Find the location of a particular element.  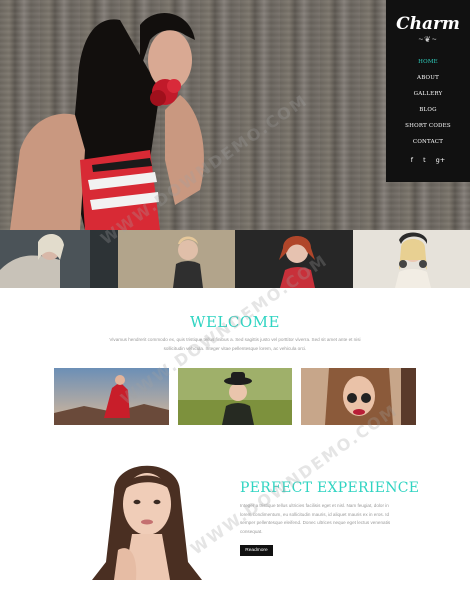

gallery-photo-2-image is located at coordinates (235, 396).